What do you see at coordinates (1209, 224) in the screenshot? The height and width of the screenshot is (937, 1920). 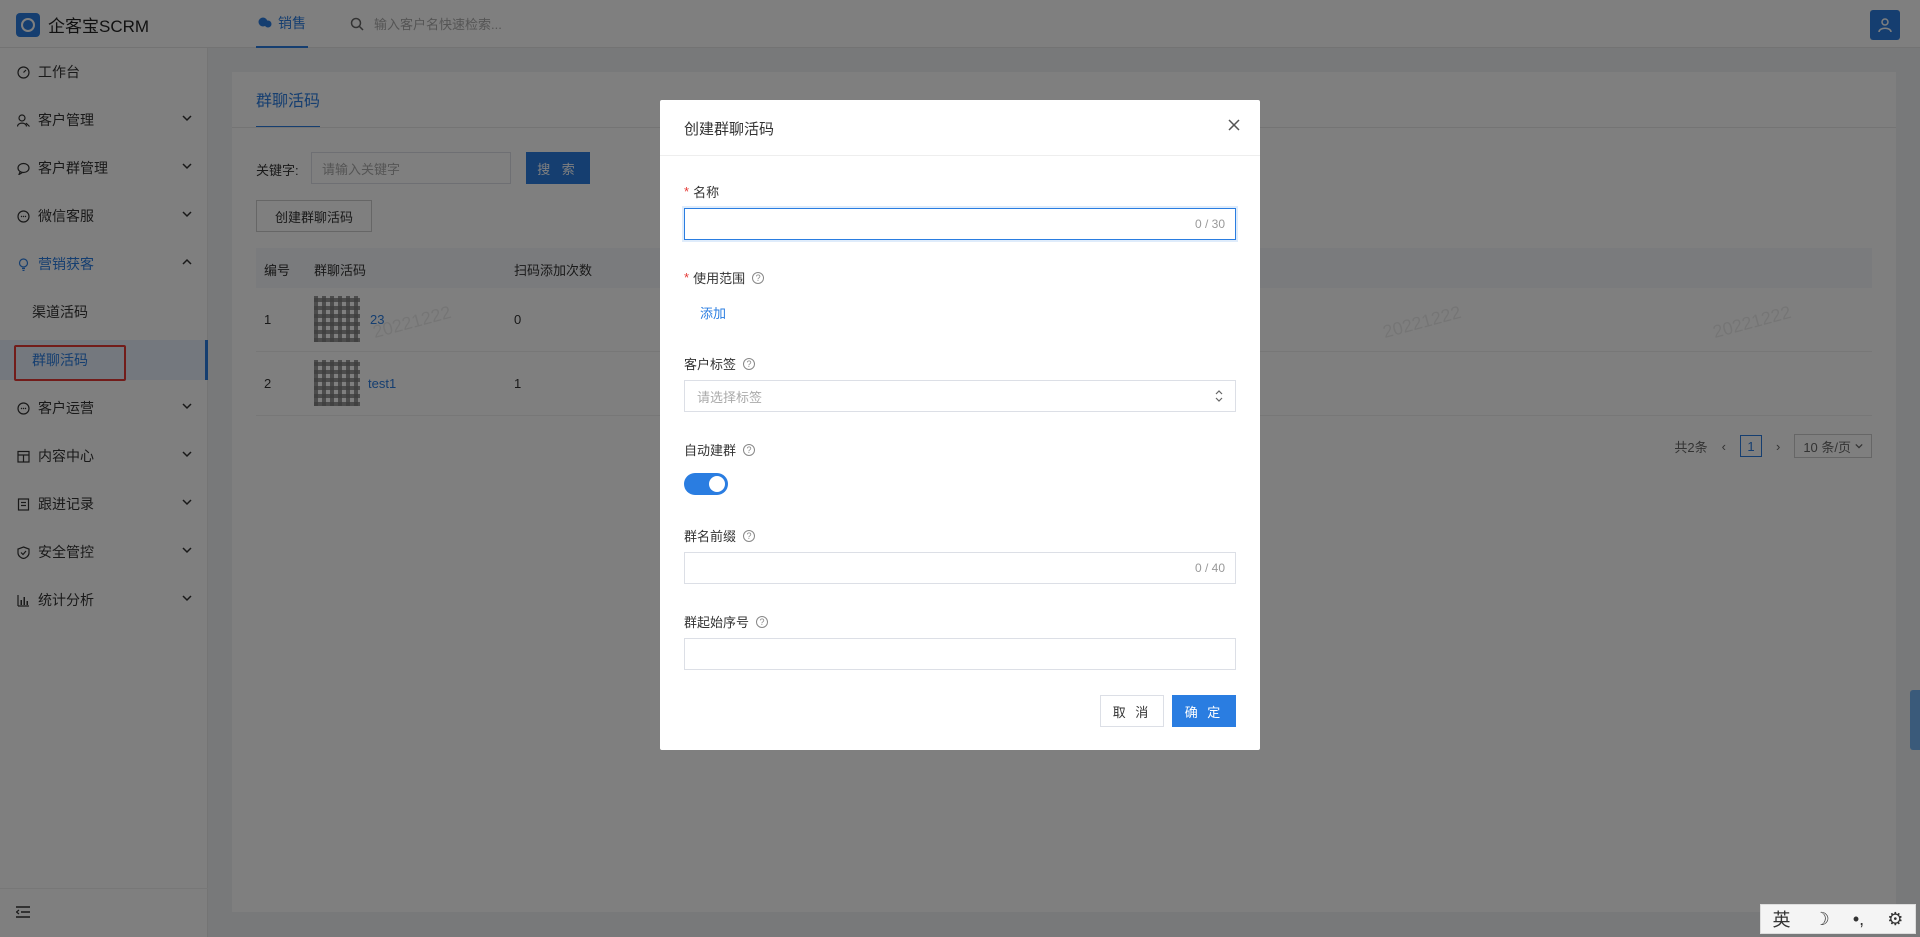 I see `char-counter: 0 / 30` at bounding box center [1209, 224].